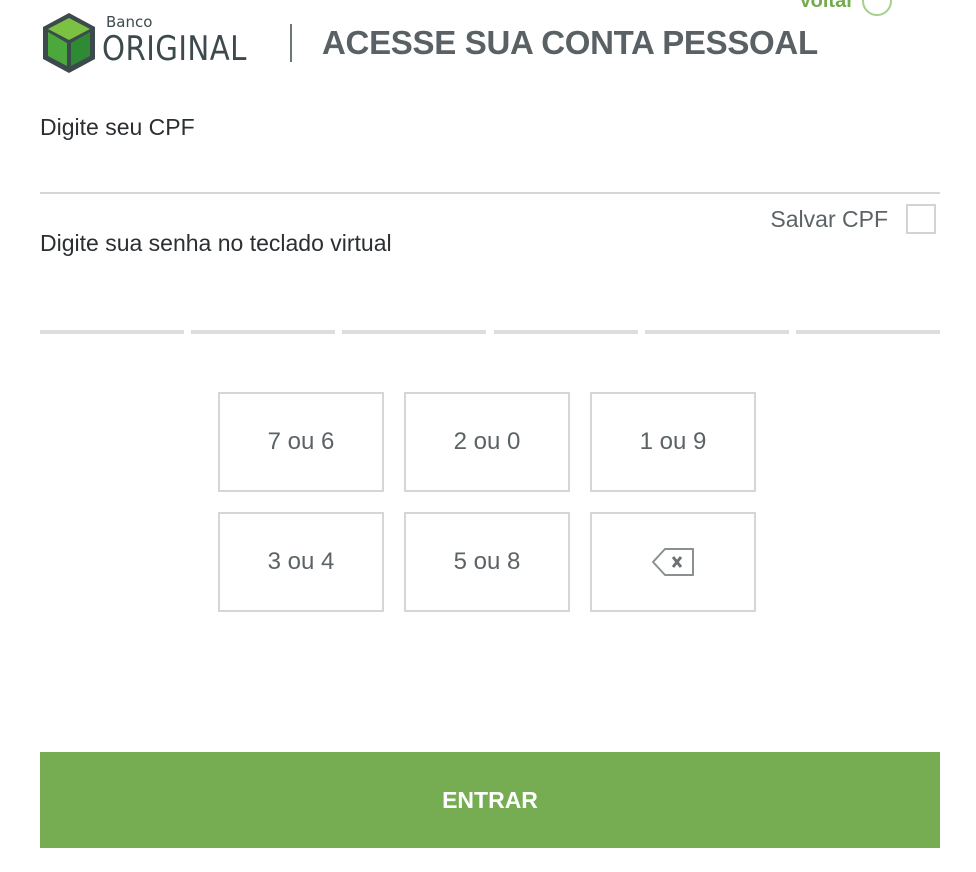  Describe the element at coordinates (877, 8) in the screenshot. I see `back-circle-icon` at that location.